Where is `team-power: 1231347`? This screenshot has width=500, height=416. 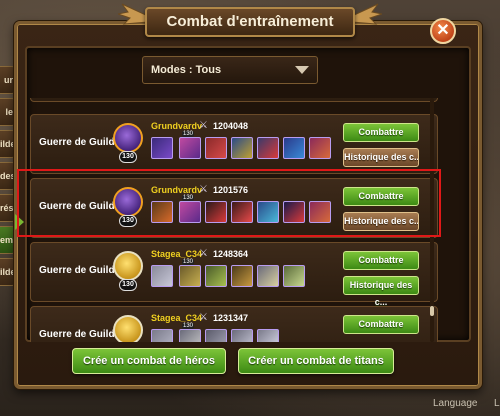
team-power: 1231347 is located at coordinates (231, 318).